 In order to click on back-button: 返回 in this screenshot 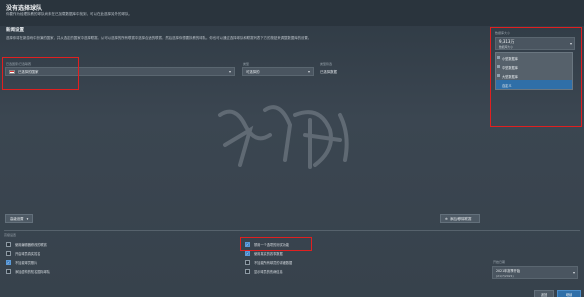, I will do `click(544, 293)`.